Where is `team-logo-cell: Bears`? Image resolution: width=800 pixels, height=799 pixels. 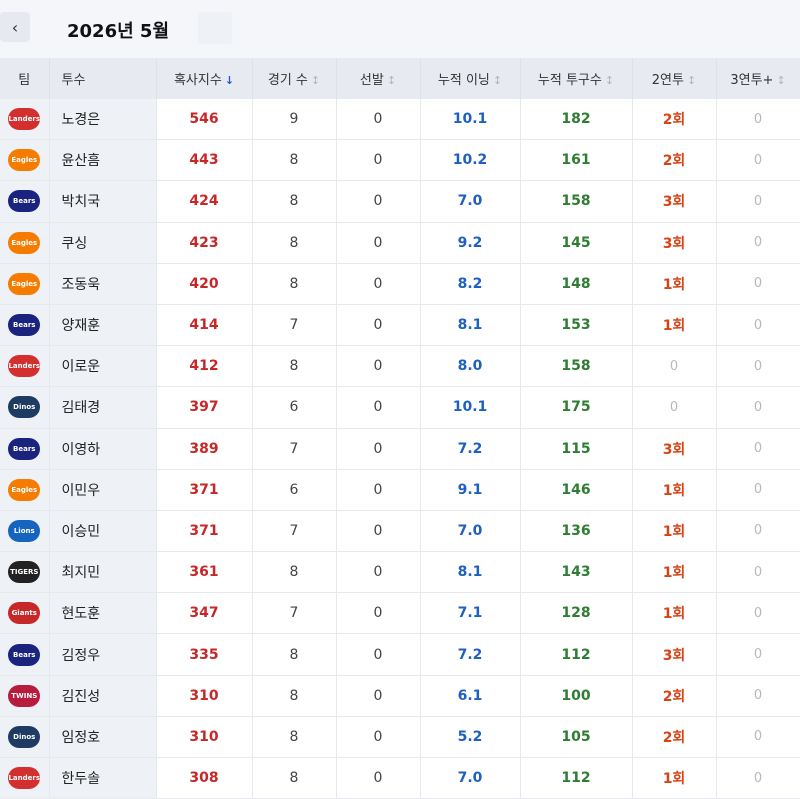
team-logo-cell: Bears is located at coordinates (25, 325).